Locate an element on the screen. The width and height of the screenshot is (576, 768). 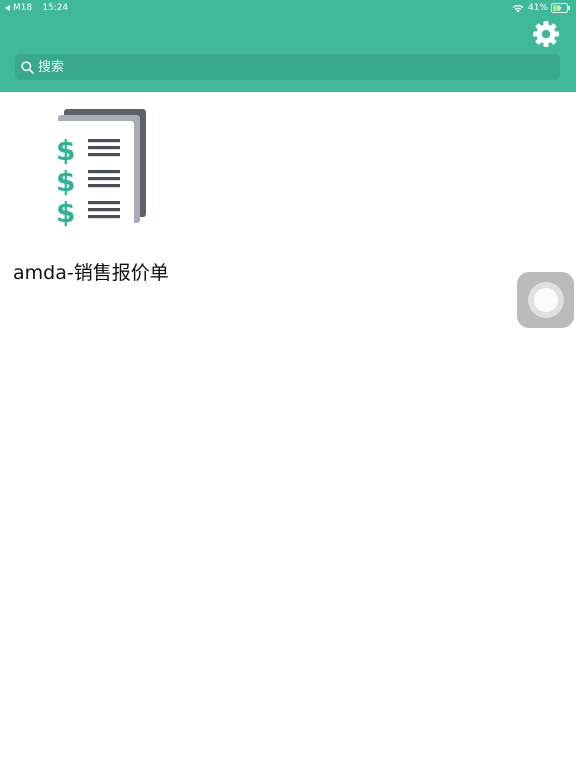
status-right: 41% is located at coordinates (541, 8).